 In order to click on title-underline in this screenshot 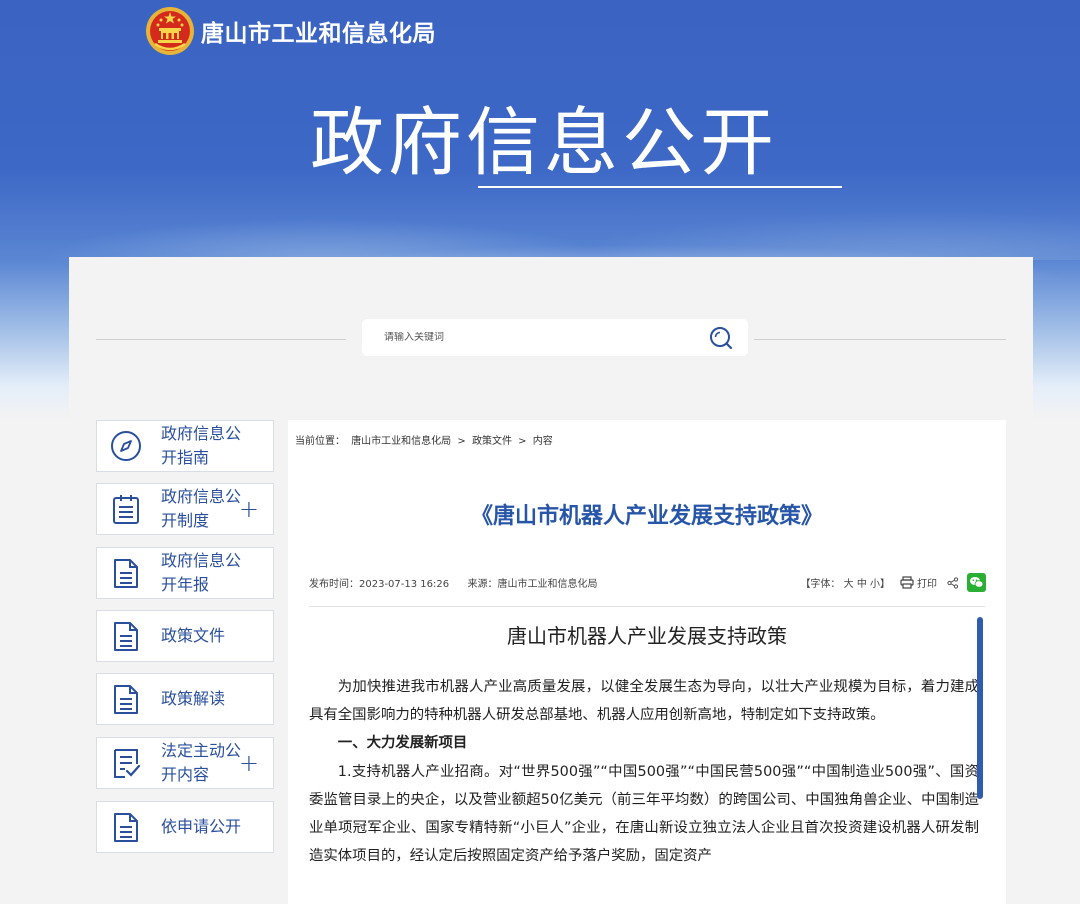, I will do `click(660, 187)`.